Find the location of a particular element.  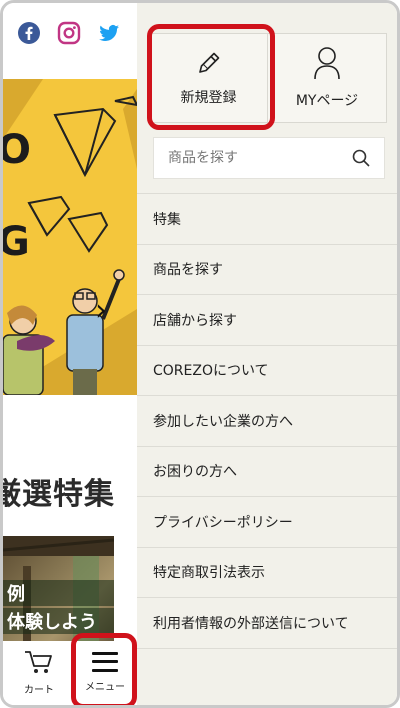

cart-button: カート is located at coordinates (39, 672).